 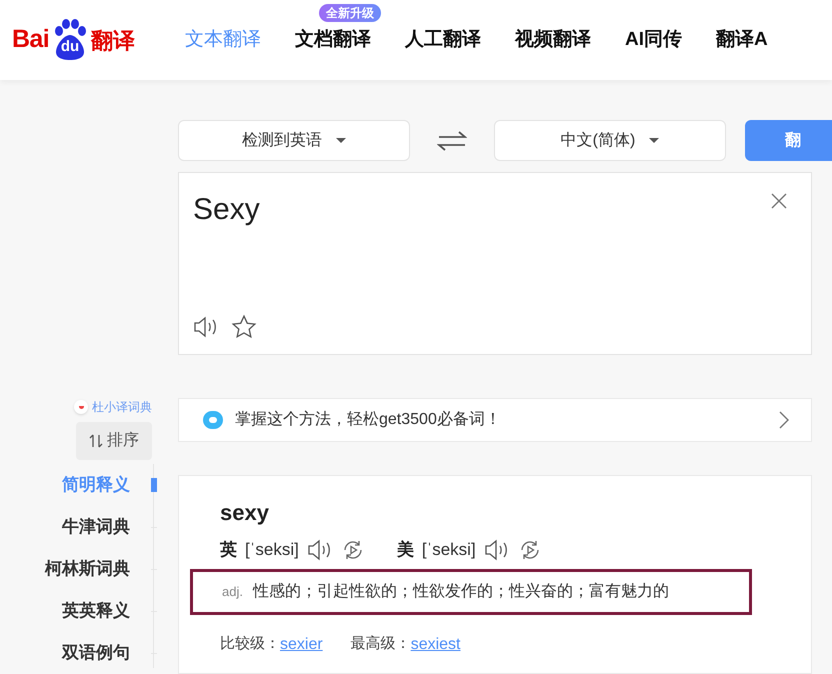 What do you see at coordinates (294, 140) in the screenshot?
I see `source-language-select: 检测到英语` at bounding box center [294, 140].